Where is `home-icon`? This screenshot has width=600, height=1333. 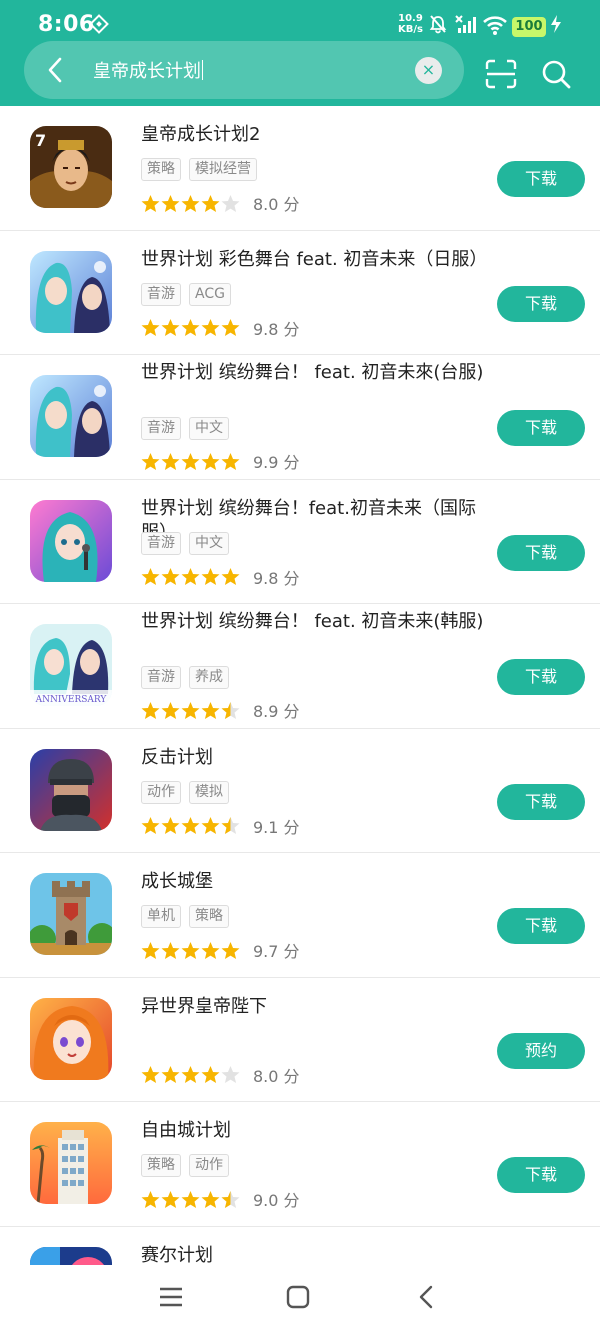
home-icon is located at coordinates (298, 1297).